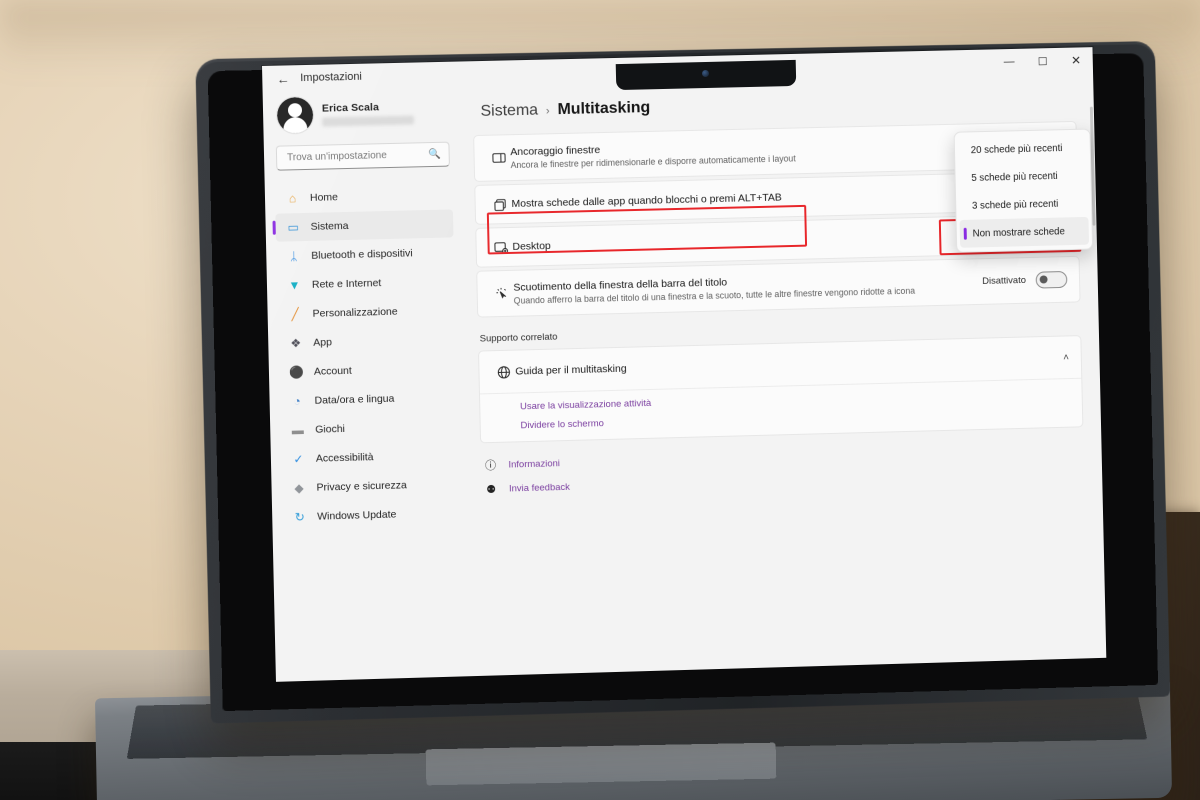 The width and height of the screenshot is (1200, 800). What do you see at coordinates (531, 246) in the screenshot?
I see `setting-title: Desktop` at bounding box center [531, 246].